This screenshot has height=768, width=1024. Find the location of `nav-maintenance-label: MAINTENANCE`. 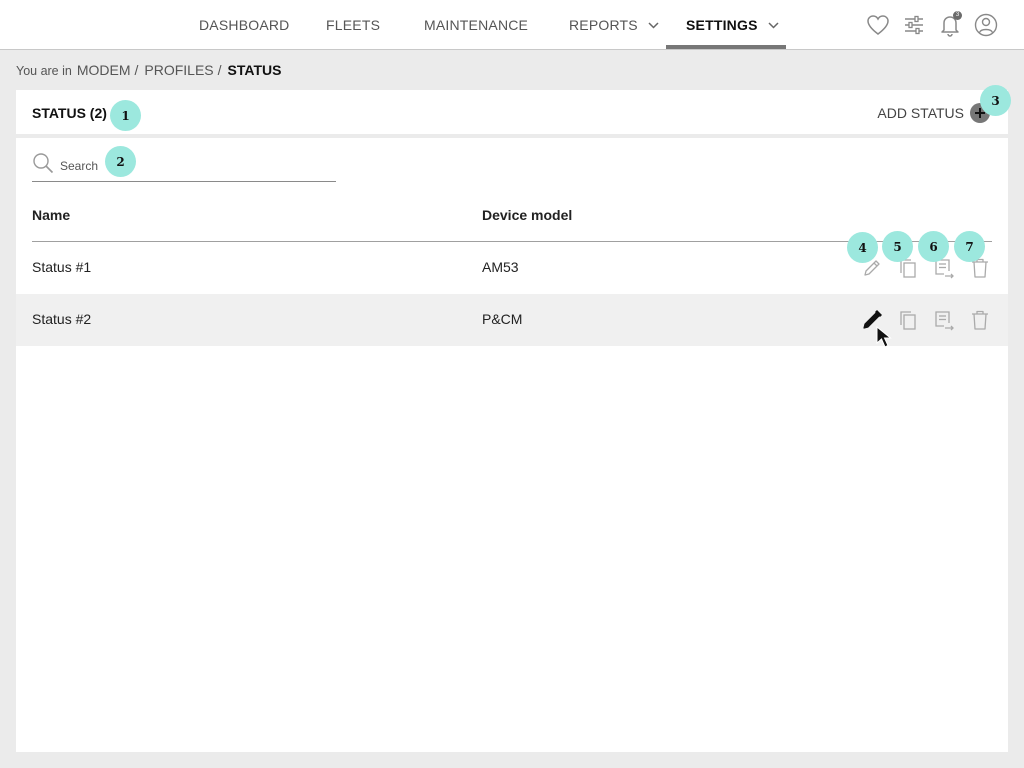

nav-maintenance-label: MAINTENANCE is located at coordinates (476, 25).